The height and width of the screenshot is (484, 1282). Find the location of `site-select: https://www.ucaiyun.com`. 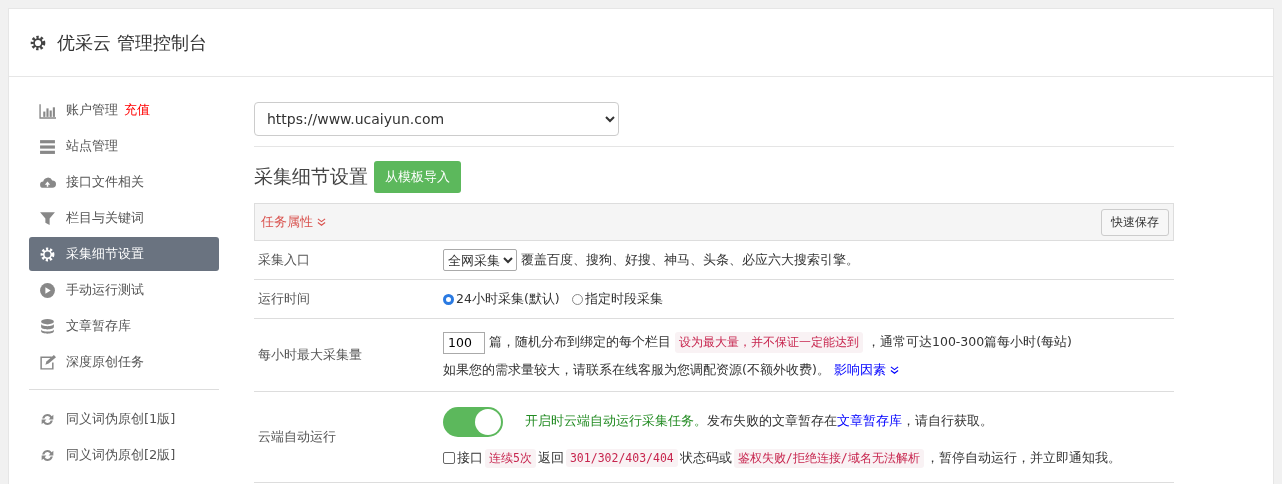

site-select: https://www.ucaiyun.com is located at coordinates (436, 119).